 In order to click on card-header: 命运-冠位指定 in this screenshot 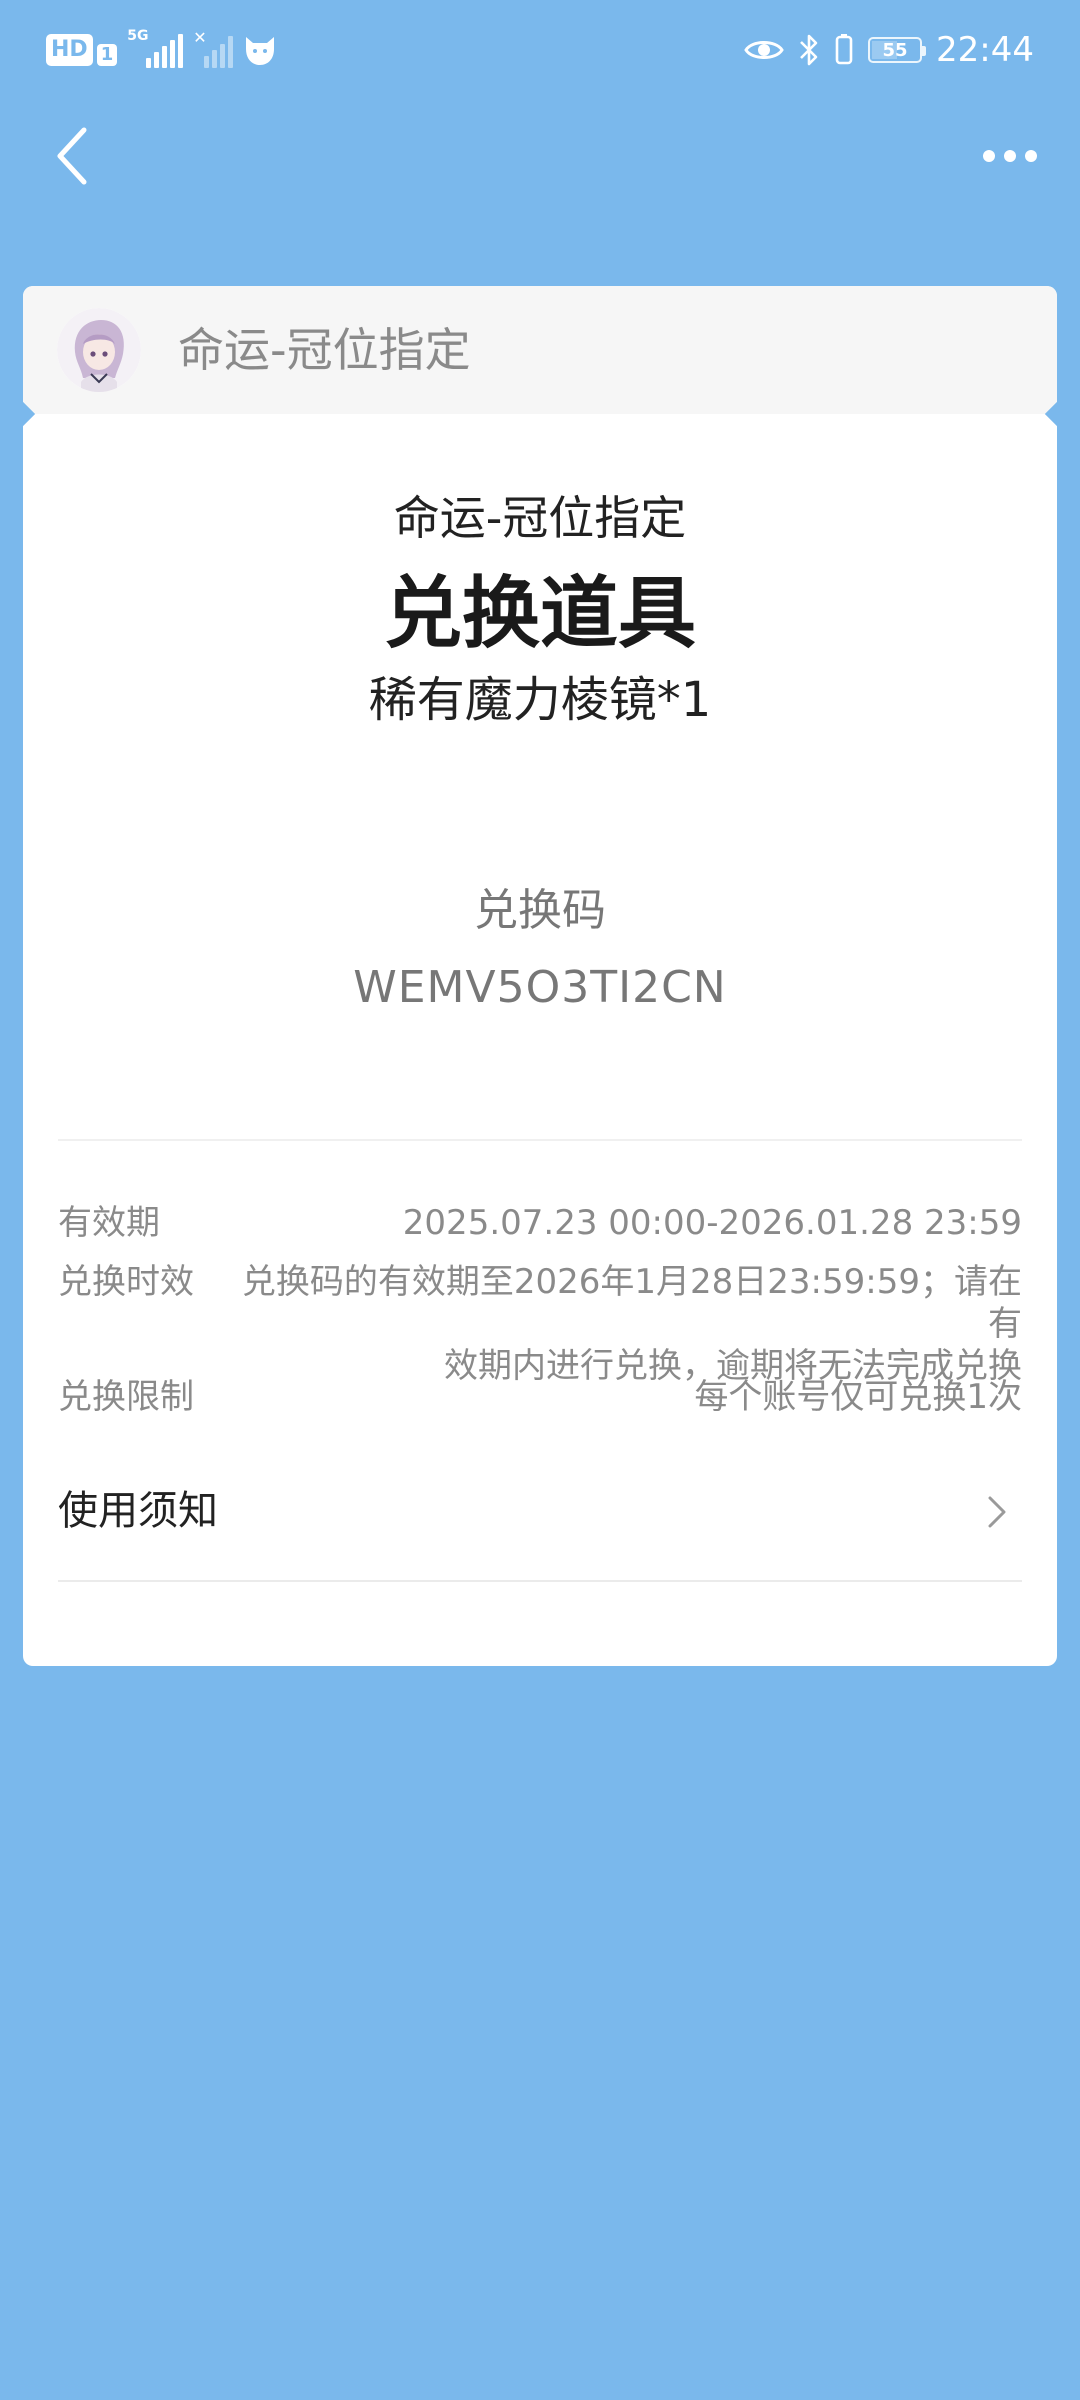, I will do `click(540, 350)`.